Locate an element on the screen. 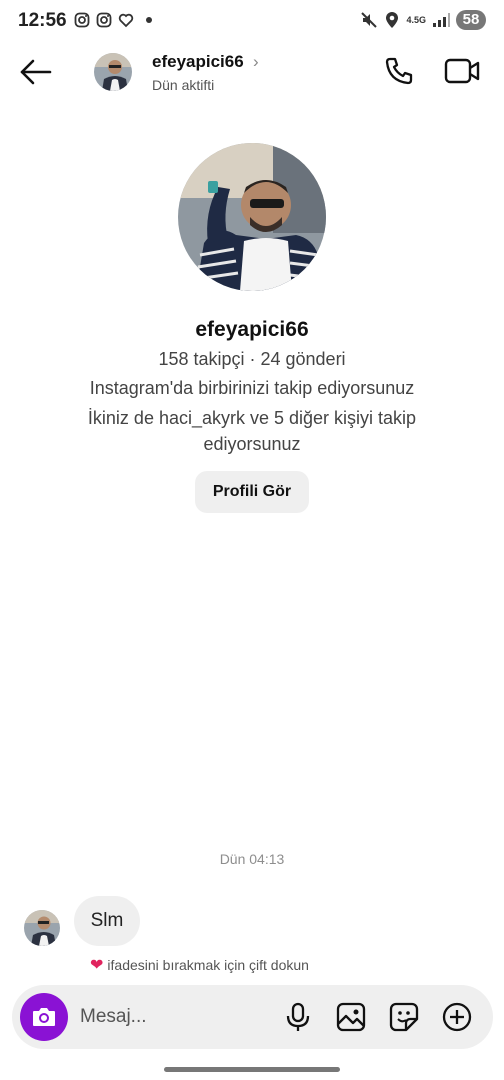 Image resolution: width=504 pixels, height=1080 pixels. heart-notification-icon is located at coordinates (126, 20).